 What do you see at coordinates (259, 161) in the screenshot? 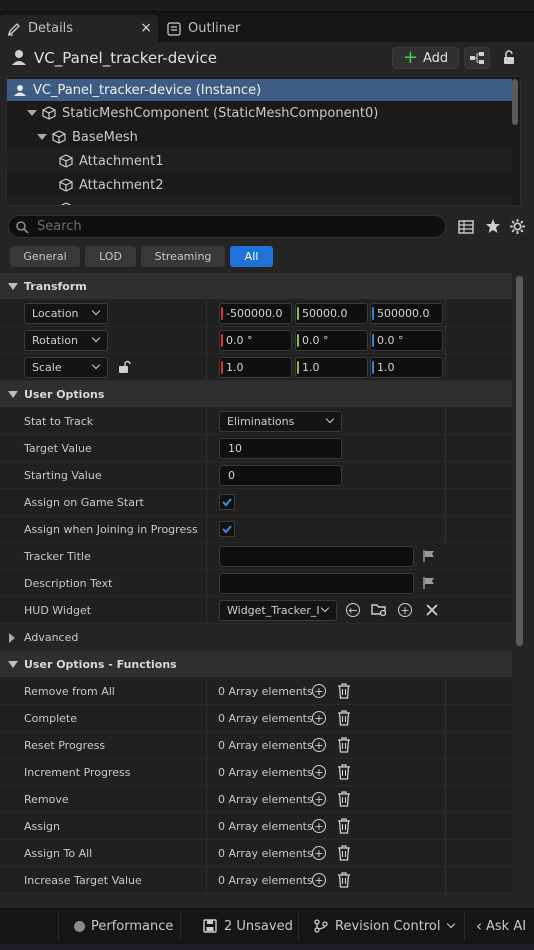
I see `tree-row-attachment1: Attachment1` at bounding box center [259, 161].